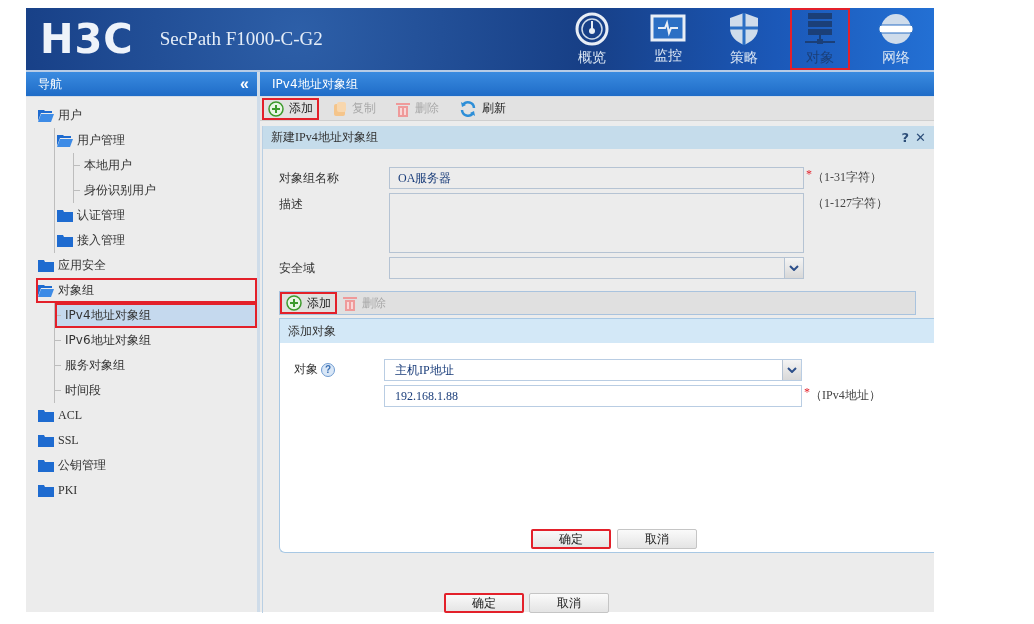  What do you see at coordinates (896, 28) in the screenshot?
I see `globe-icon` at bounding box center [896, 28].